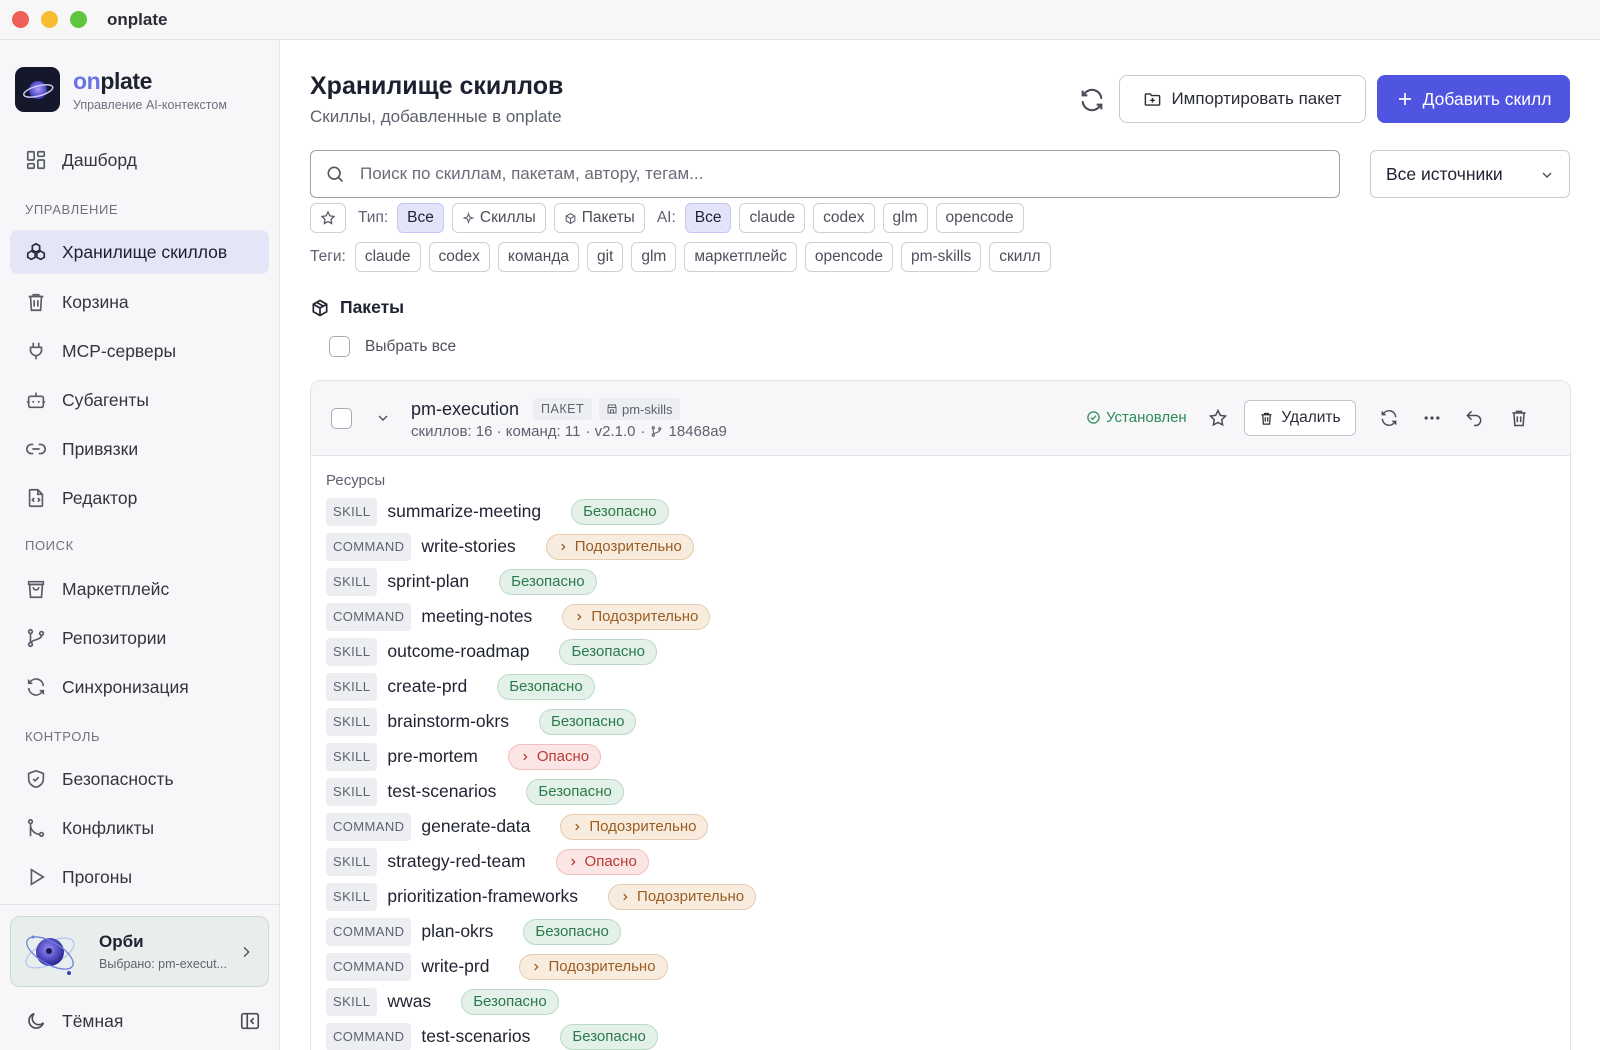 This screenshot has width=1600, height=1050. Describe the element at coordinates (457, 931) in the screenshot. I see `resource-name: plan-okrs` at that location.